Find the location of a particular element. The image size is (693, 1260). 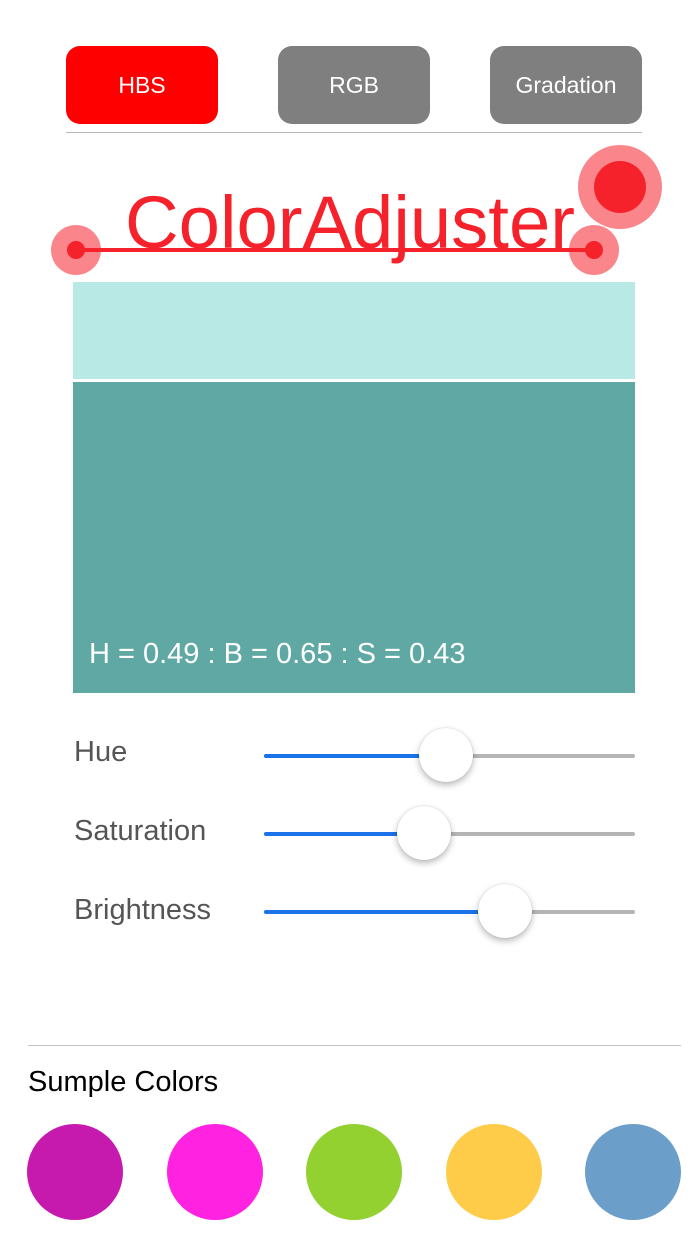

sample-colors-title: Sumple Colors is located at coordinates (123, 1082).